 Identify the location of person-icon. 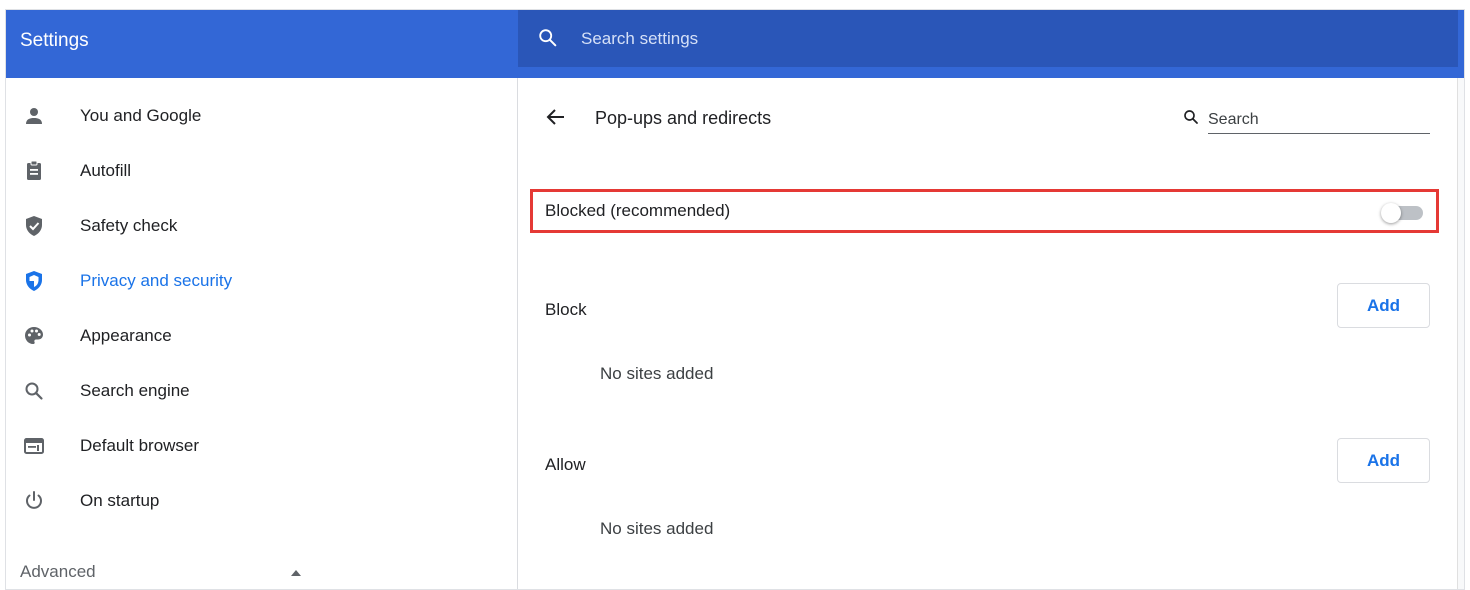
(34, 116).